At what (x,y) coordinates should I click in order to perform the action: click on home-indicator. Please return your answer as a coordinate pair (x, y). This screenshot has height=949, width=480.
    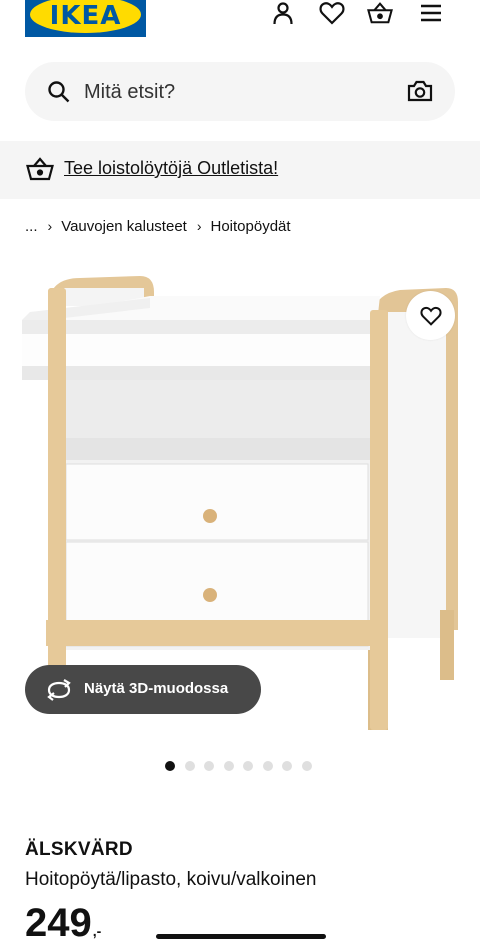
    Looking at the image, I should click on (241, 936).